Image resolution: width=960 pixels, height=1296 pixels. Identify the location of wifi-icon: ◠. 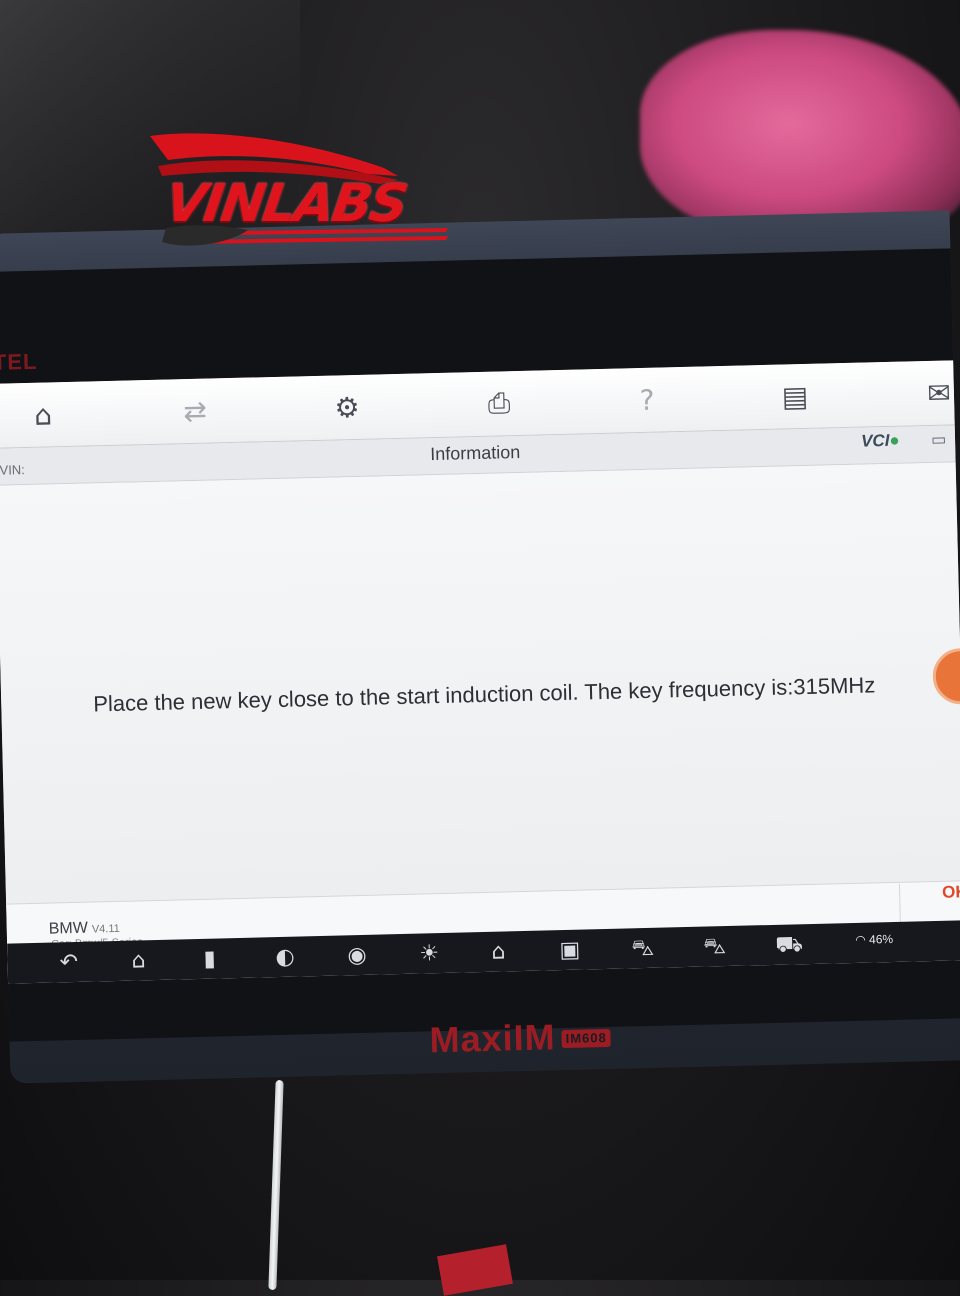
(862, 939).